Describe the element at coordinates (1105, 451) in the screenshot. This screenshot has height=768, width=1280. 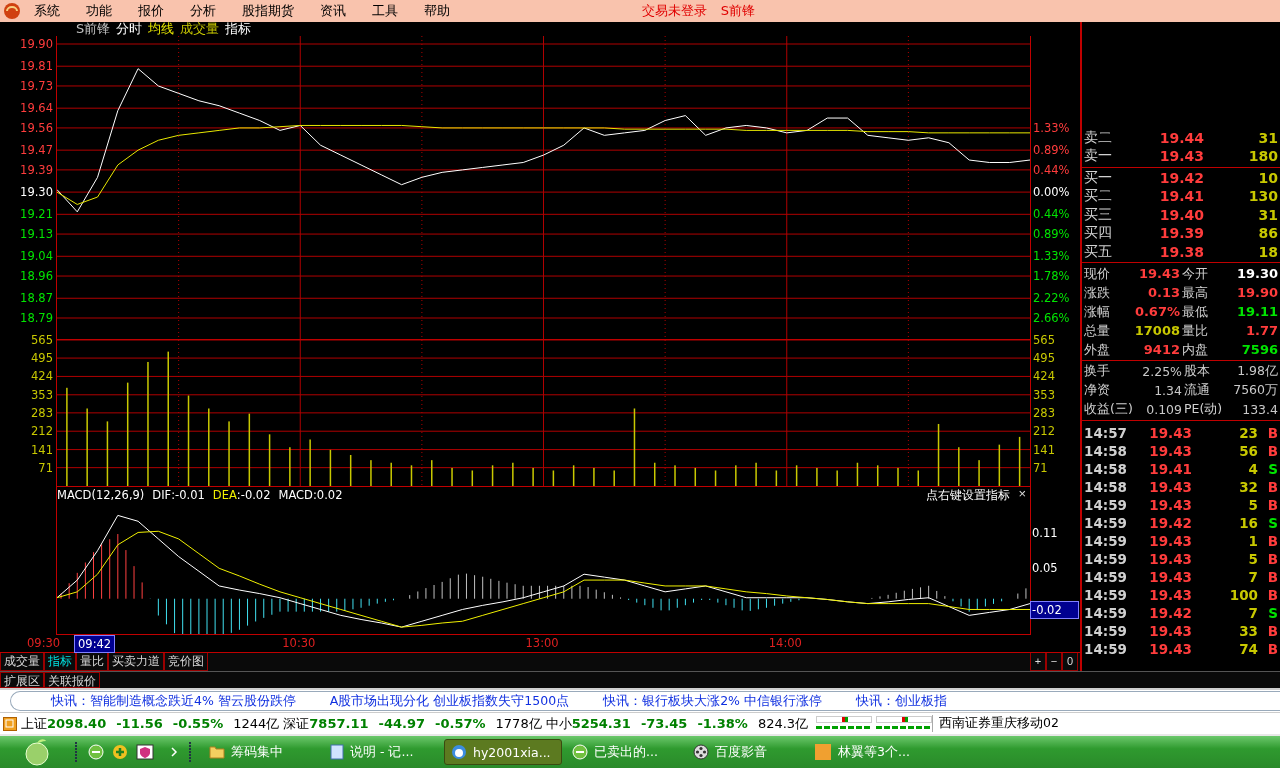
I see `trade-time: 14:58` at that location.